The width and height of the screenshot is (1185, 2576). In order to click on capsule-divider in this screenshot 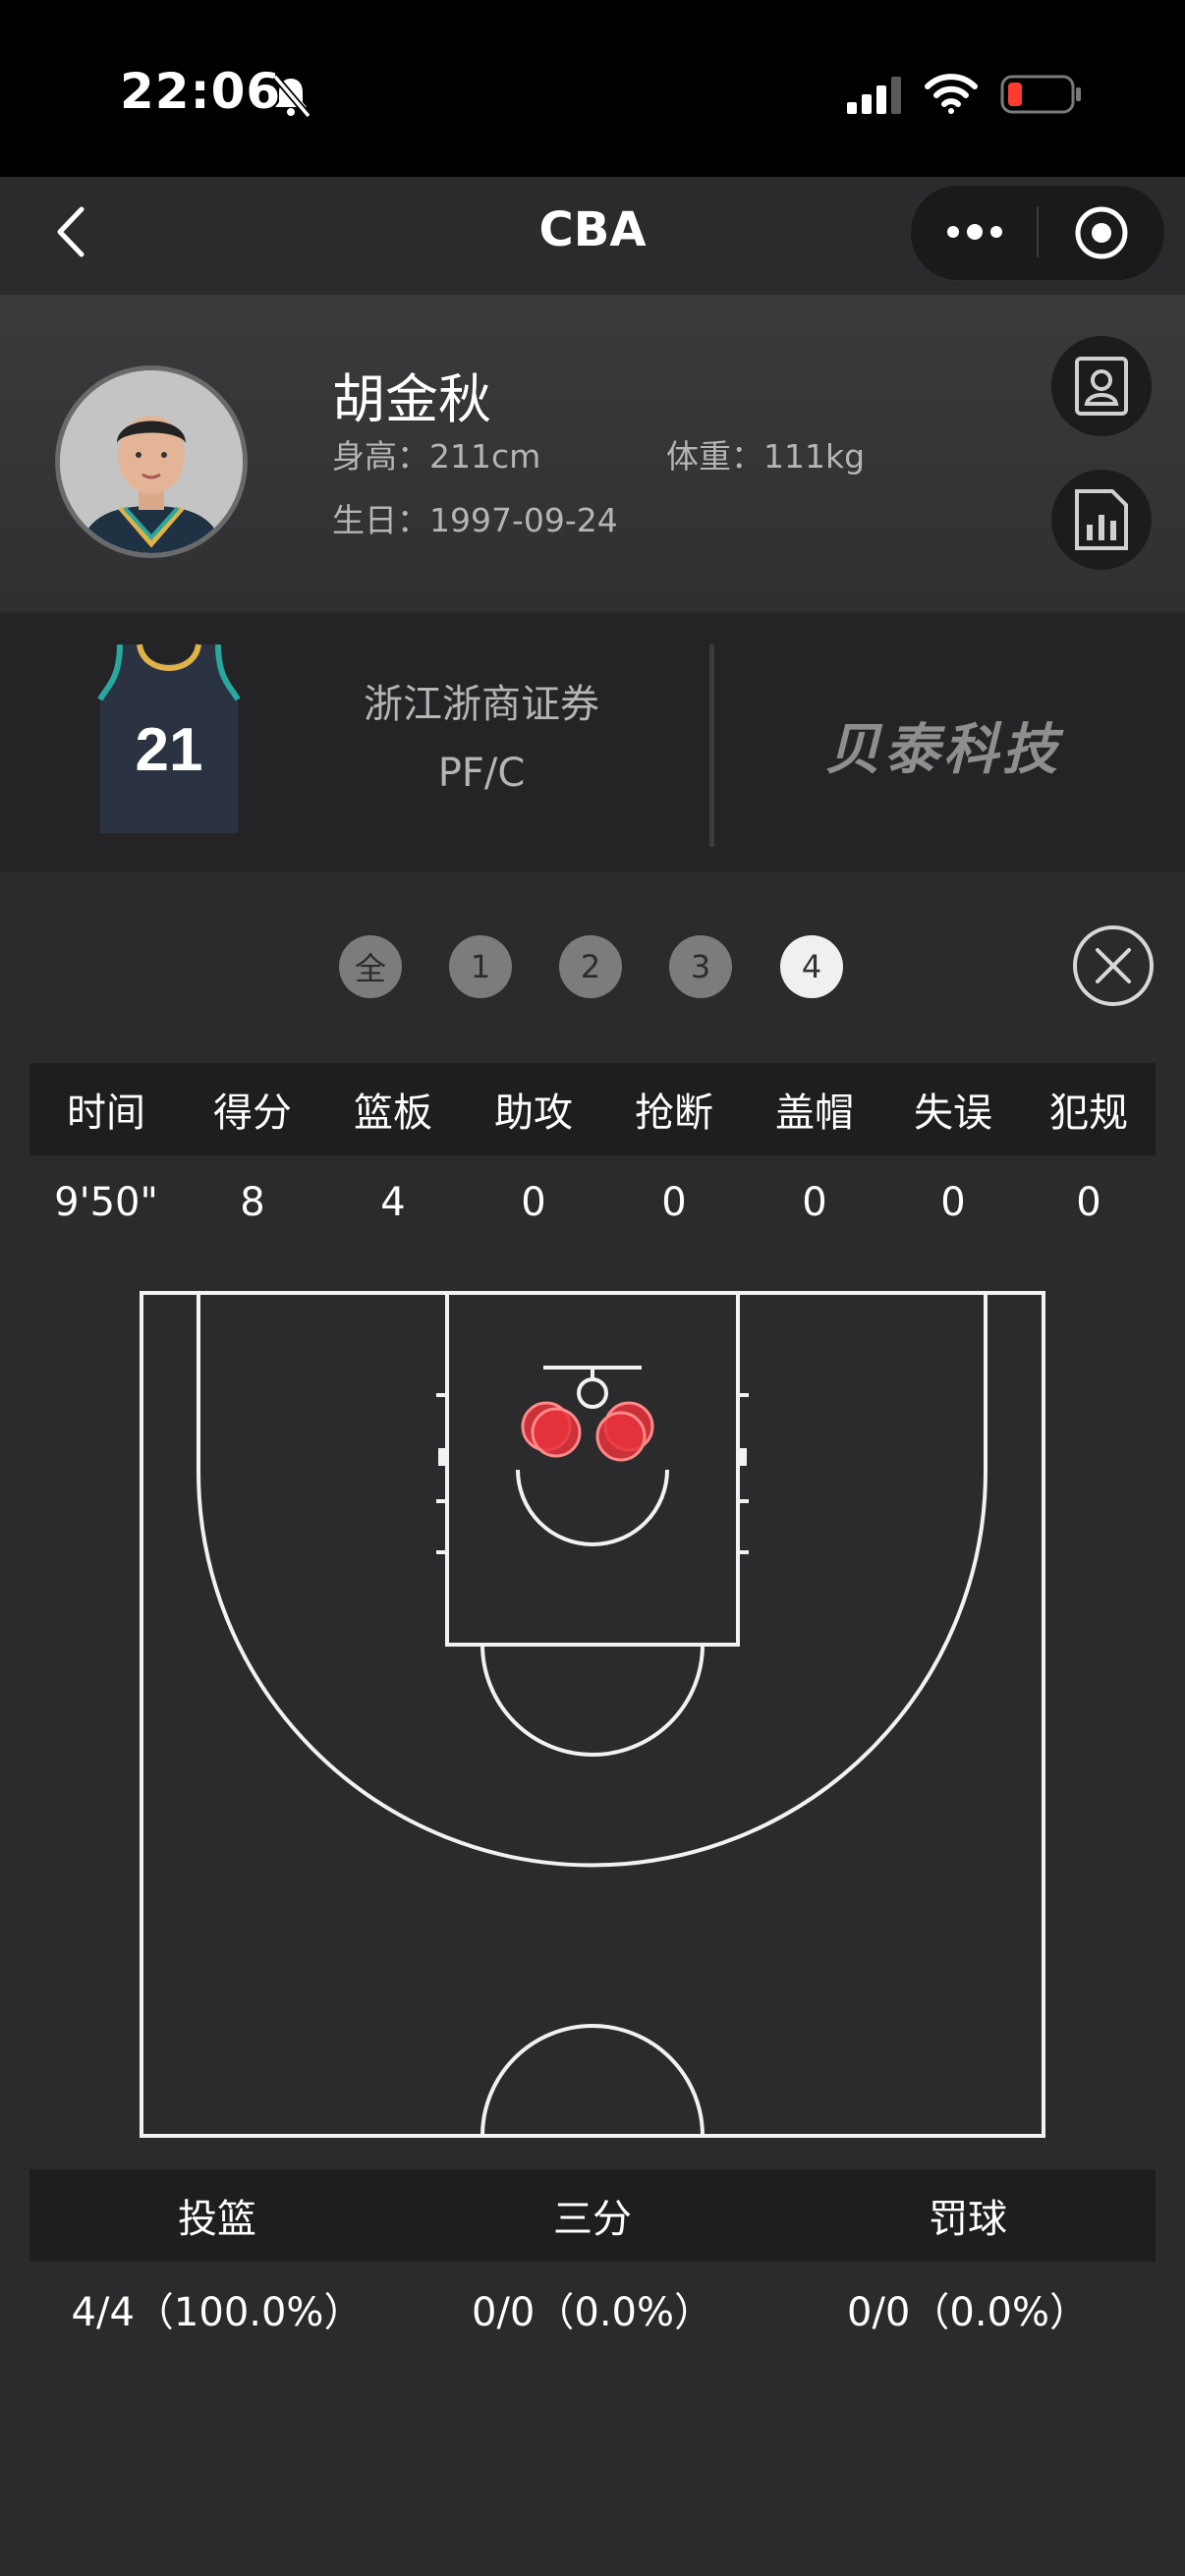, I will do `click(1038, 231)`.